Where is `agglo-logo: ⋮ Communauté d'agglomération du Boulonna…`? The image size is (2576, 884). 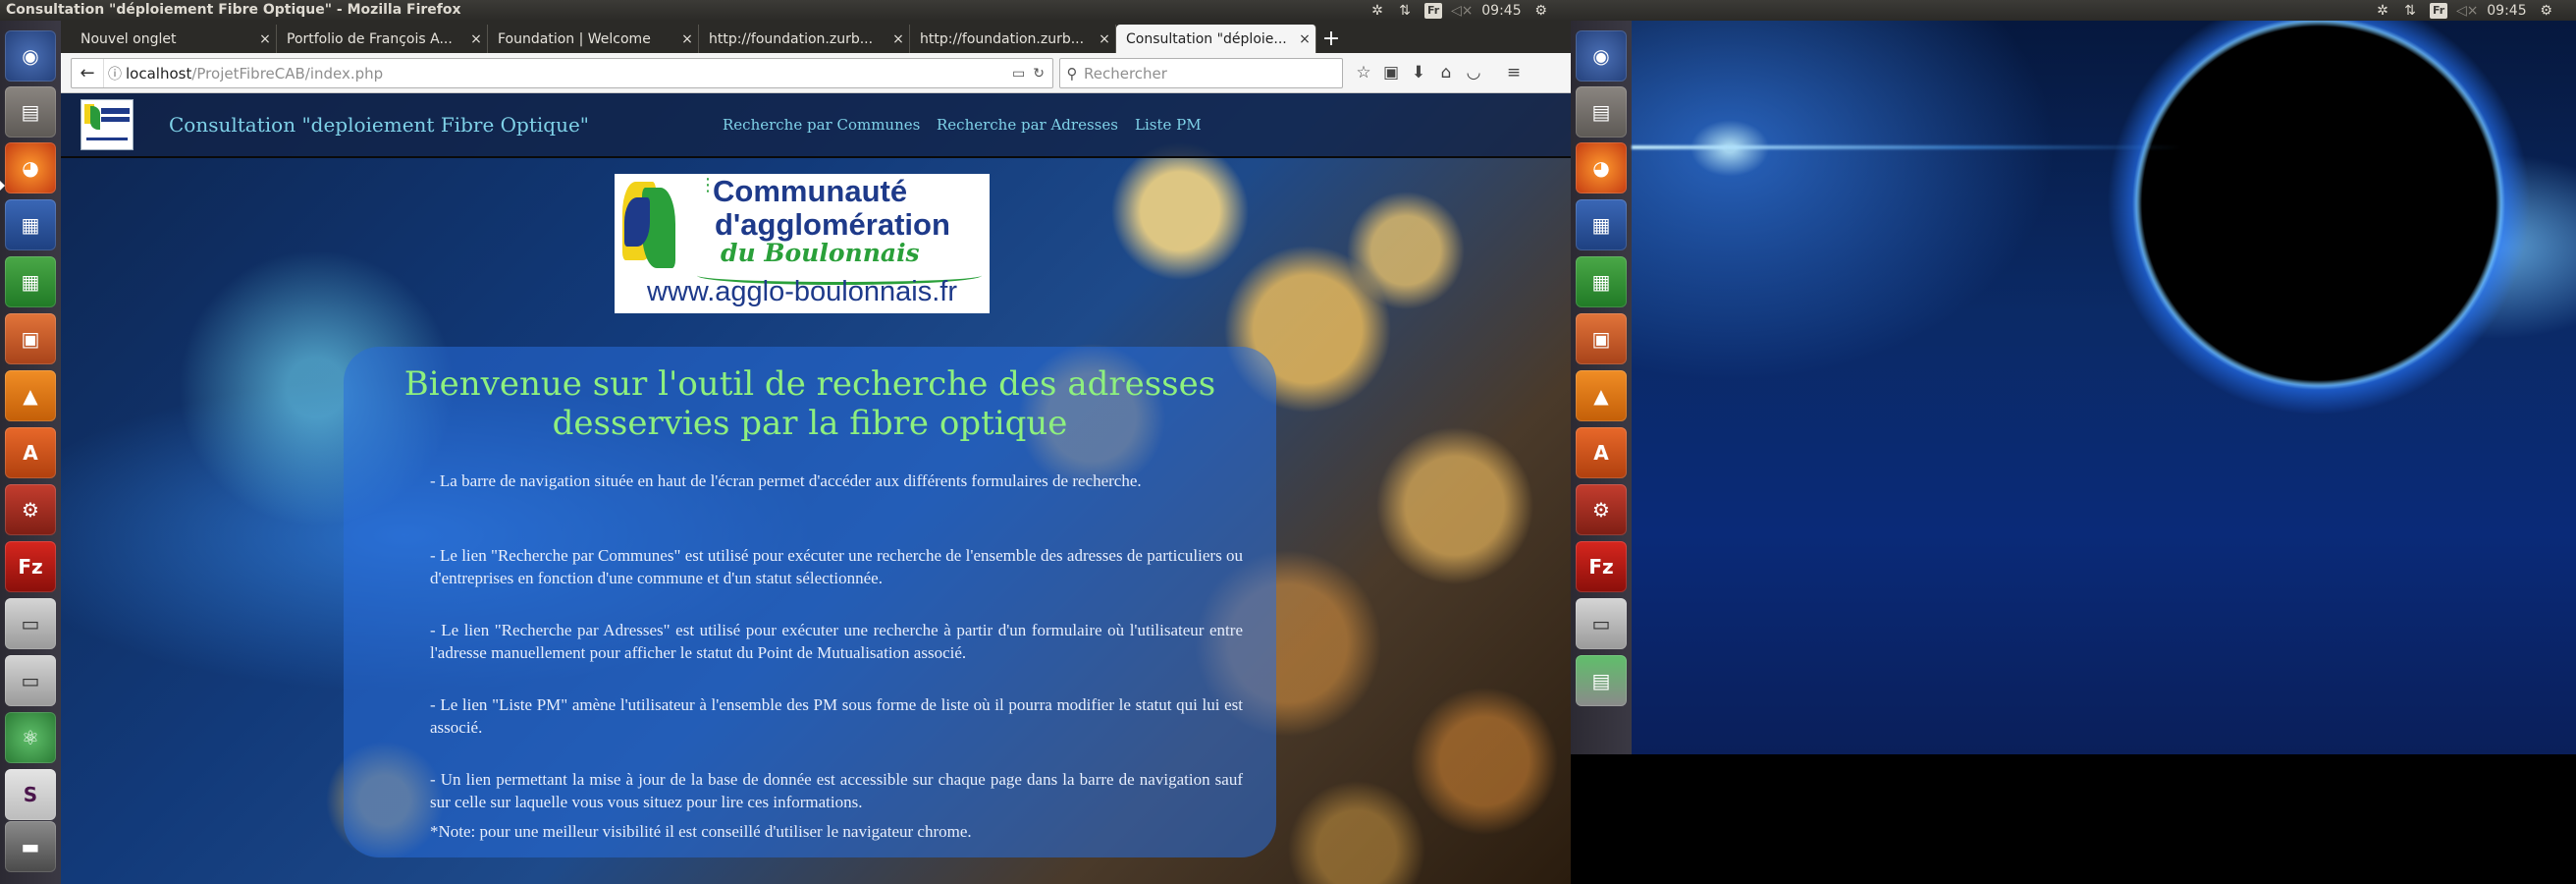
agglo-logo: ⋮ Communauté d'agglomération du Boulonna… is located at coordinates (802, 243).